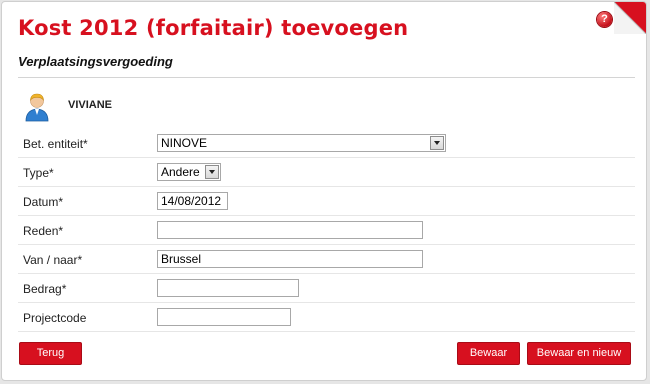 This screenshot has height=384, width=650. Describe the element at coordinates (45, 289) in the screenshot. I see `amount-label: Bedrag*` at that location.